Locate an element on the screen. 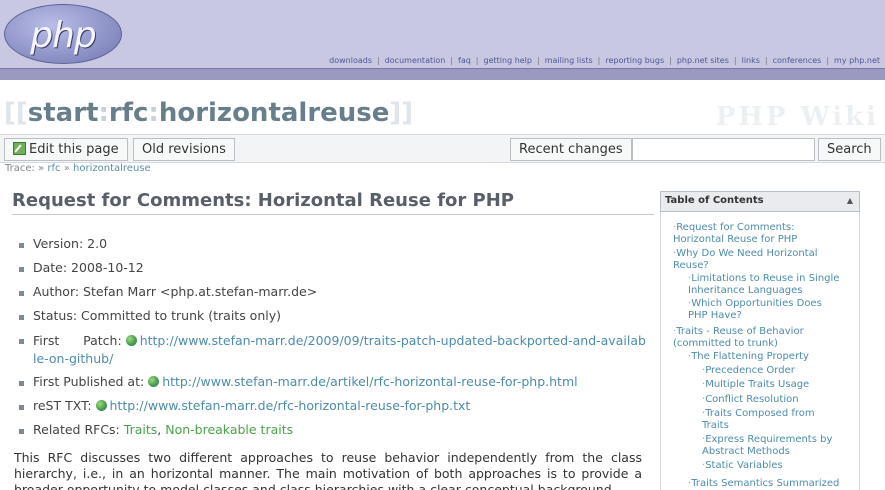 This screenshot has width=885, height=490. collapse-arrow-icon: ▲ is located at coordinates (850, 200).